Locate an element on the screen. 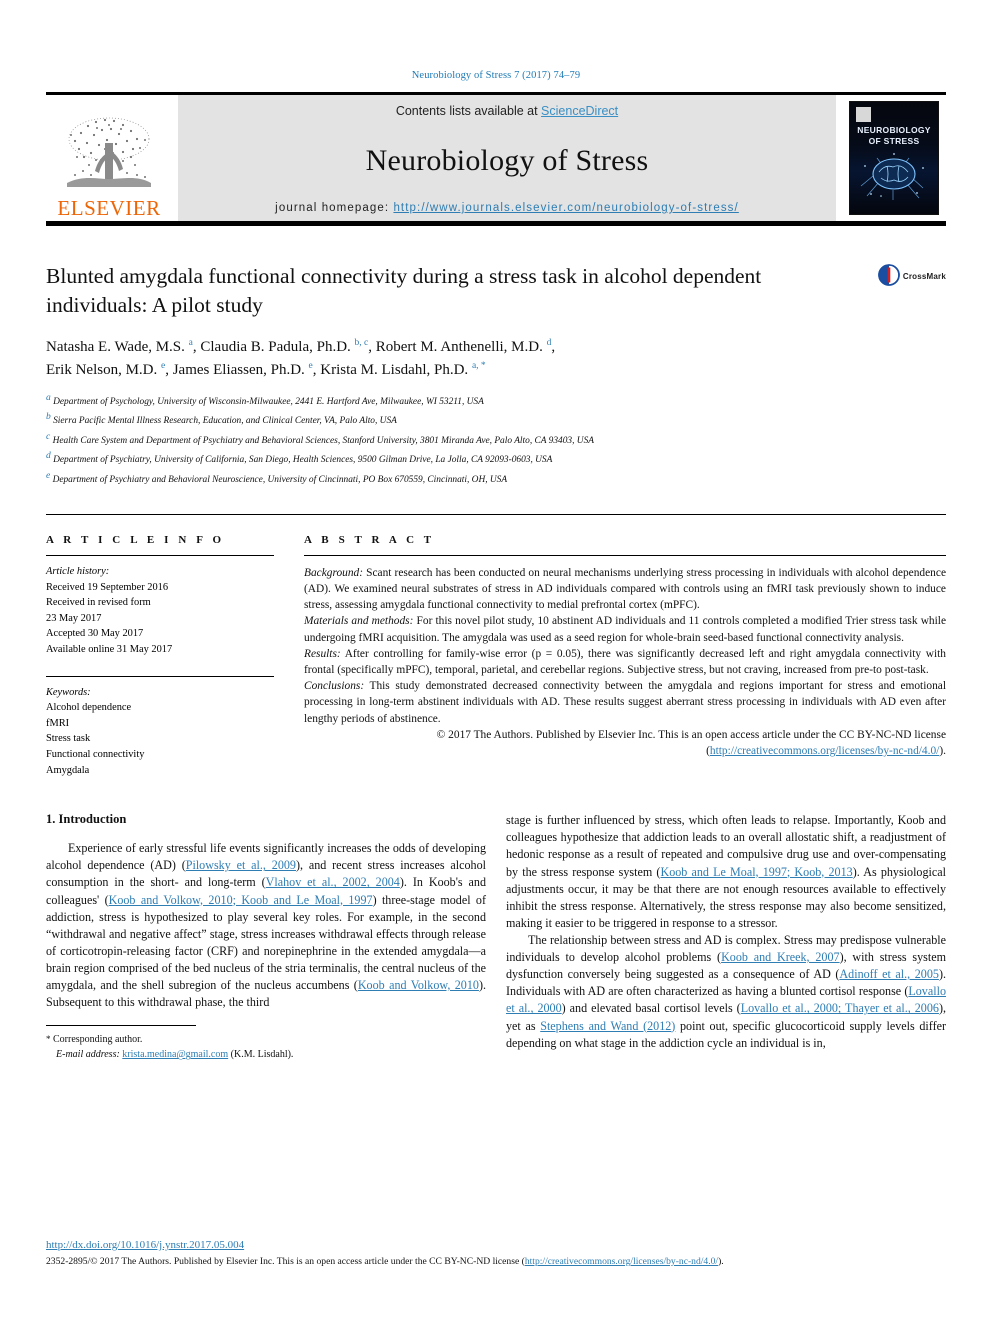 The height and width of the screenshot is (1323, 992). citation-pilowsky-2009: Pilowsky et al., 2009 is located at coordinates (241, 865).